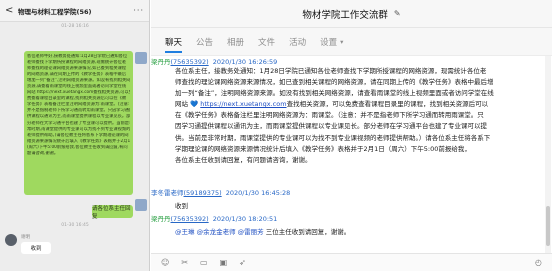 The height and width of the screenshot is (271, 552). I want to click on sender-name: 李冬雷老师, so click(167, 193).